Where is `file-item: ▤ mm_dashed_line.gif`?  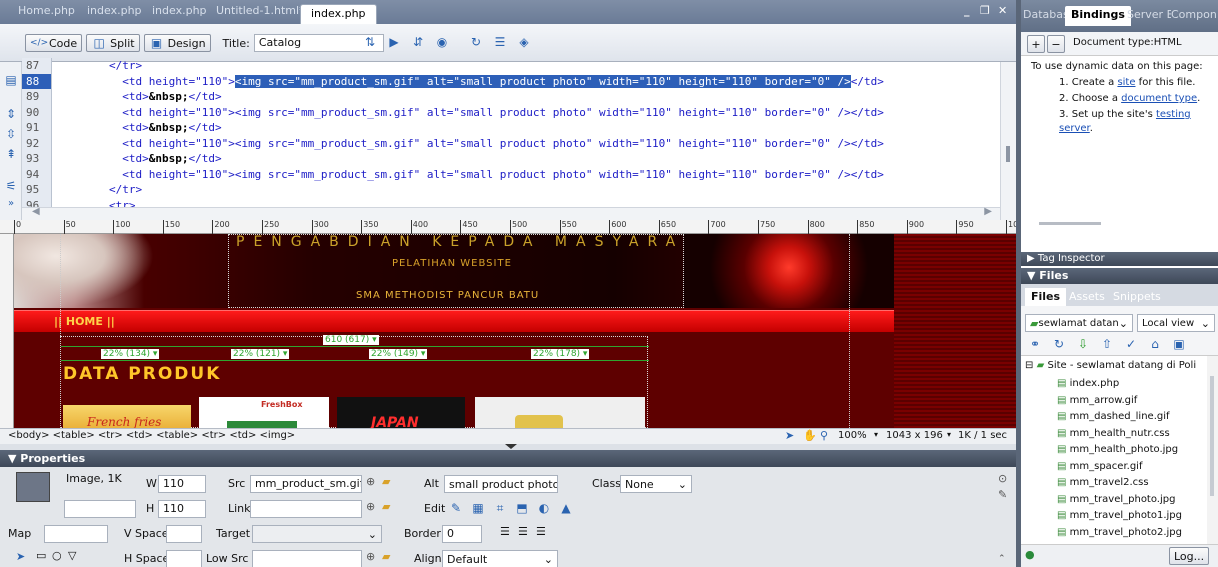 file-item: ▤ mm_dashed_line.gif is located at coordinates (1132, 417).